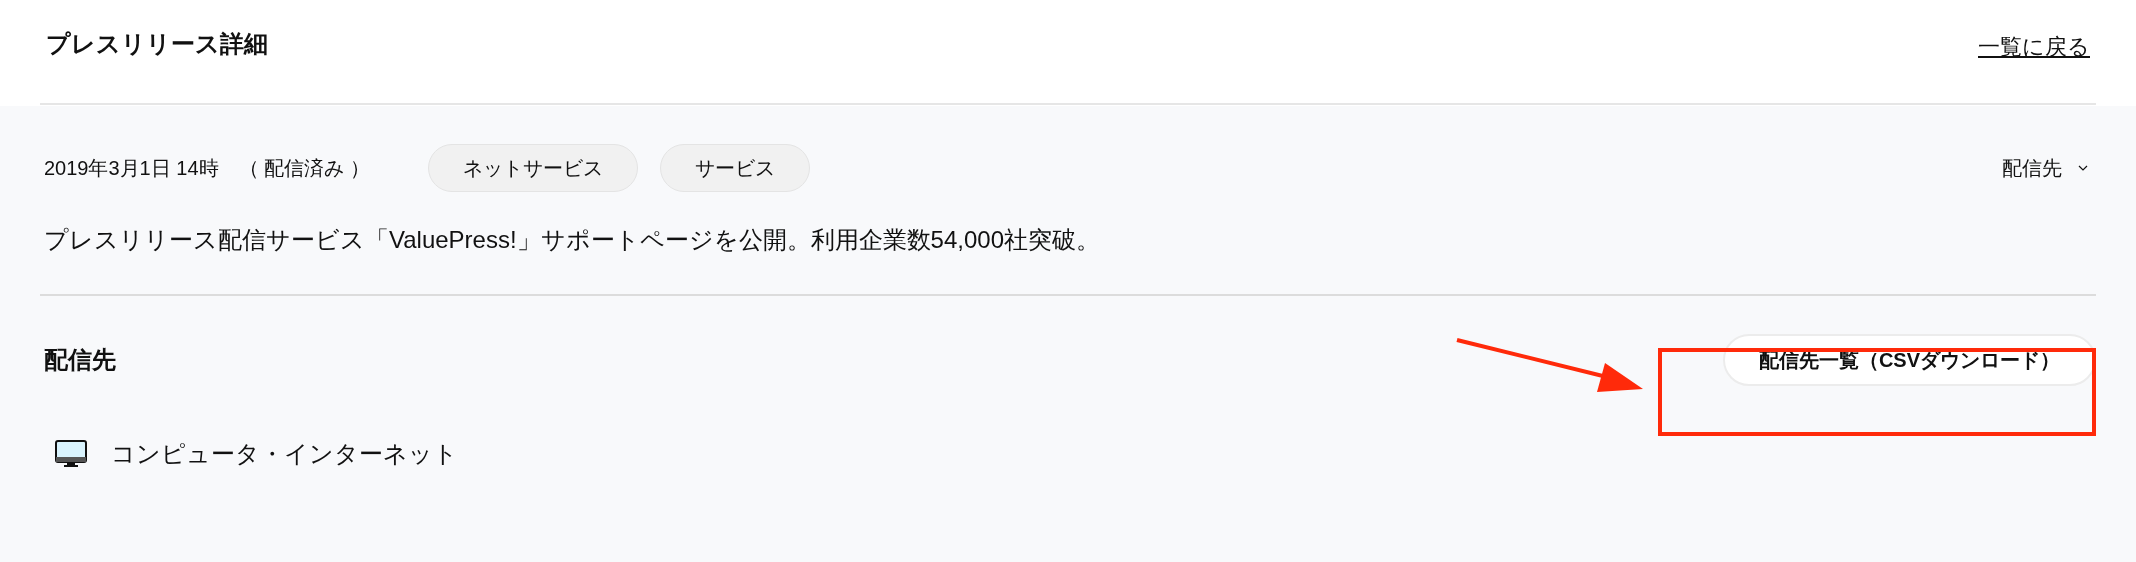  What do you see at coordinates (734, 168) in the screenshot?
I see `category-tag: サービス` at bounding box center [734, 168].